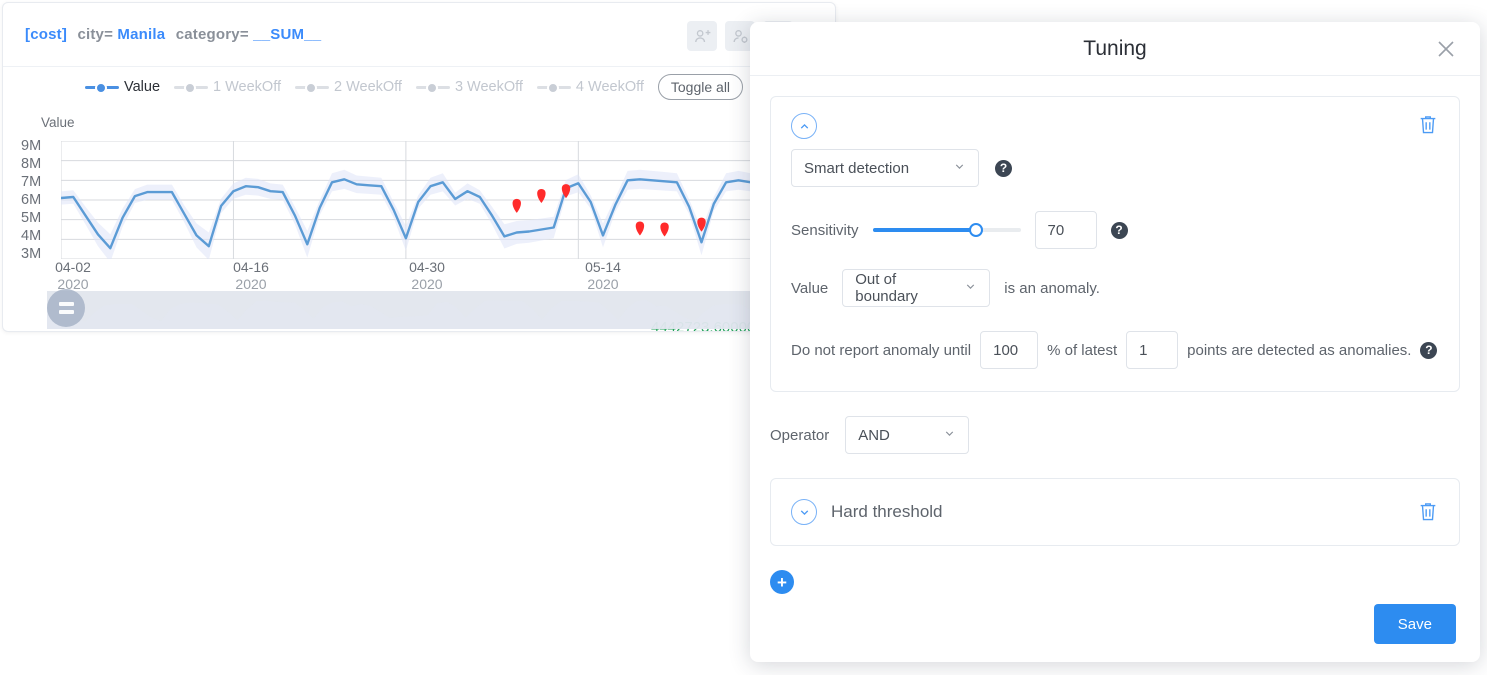 The image size is (1487, 675). What do you see at coordinates (1003, 168) in the screenshot?
I see `detection-type-help-icon: ?` at bounding box center [1003, 168].